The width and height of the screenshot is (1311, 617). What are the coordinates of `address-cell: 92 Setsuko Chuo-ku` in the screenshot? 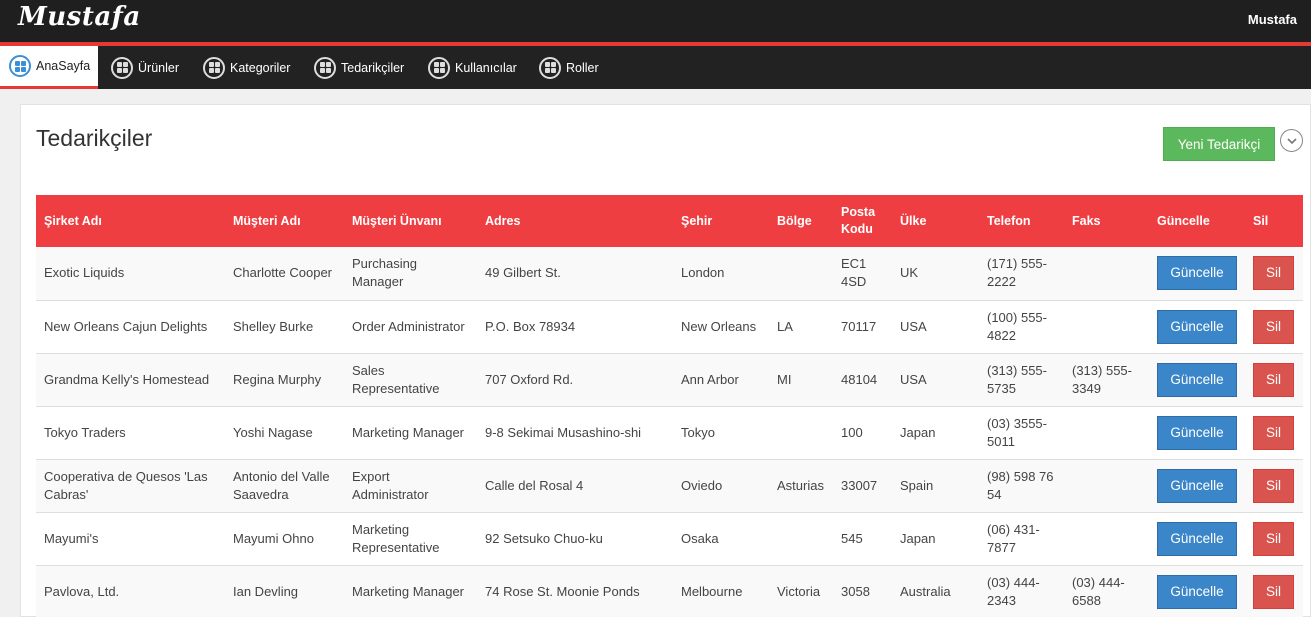 It's located at (544, 538).